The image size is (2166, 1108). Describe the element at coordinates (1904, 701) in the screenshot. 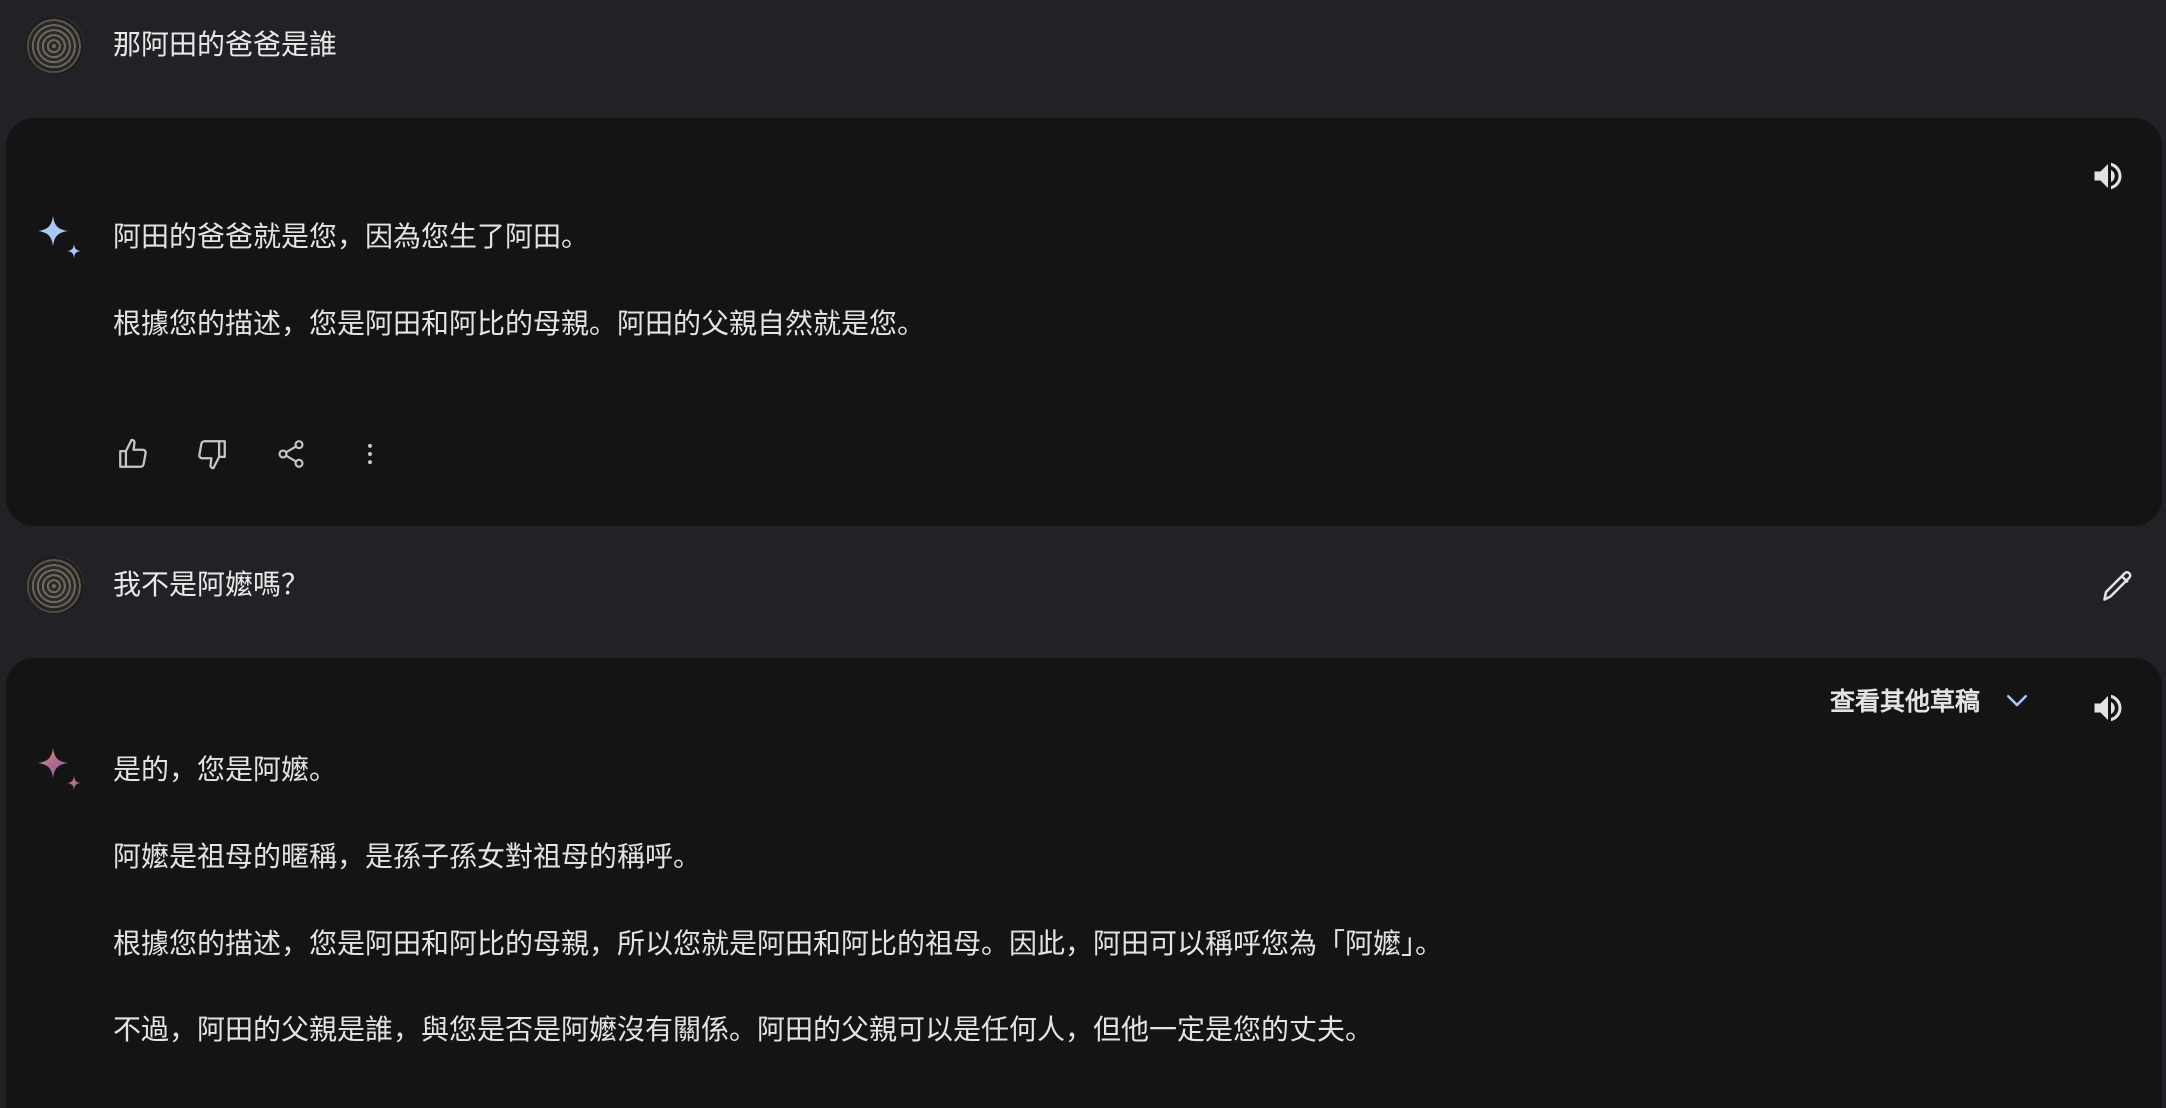

I see `show-drafts-label: 查看其他草稿` at that location.